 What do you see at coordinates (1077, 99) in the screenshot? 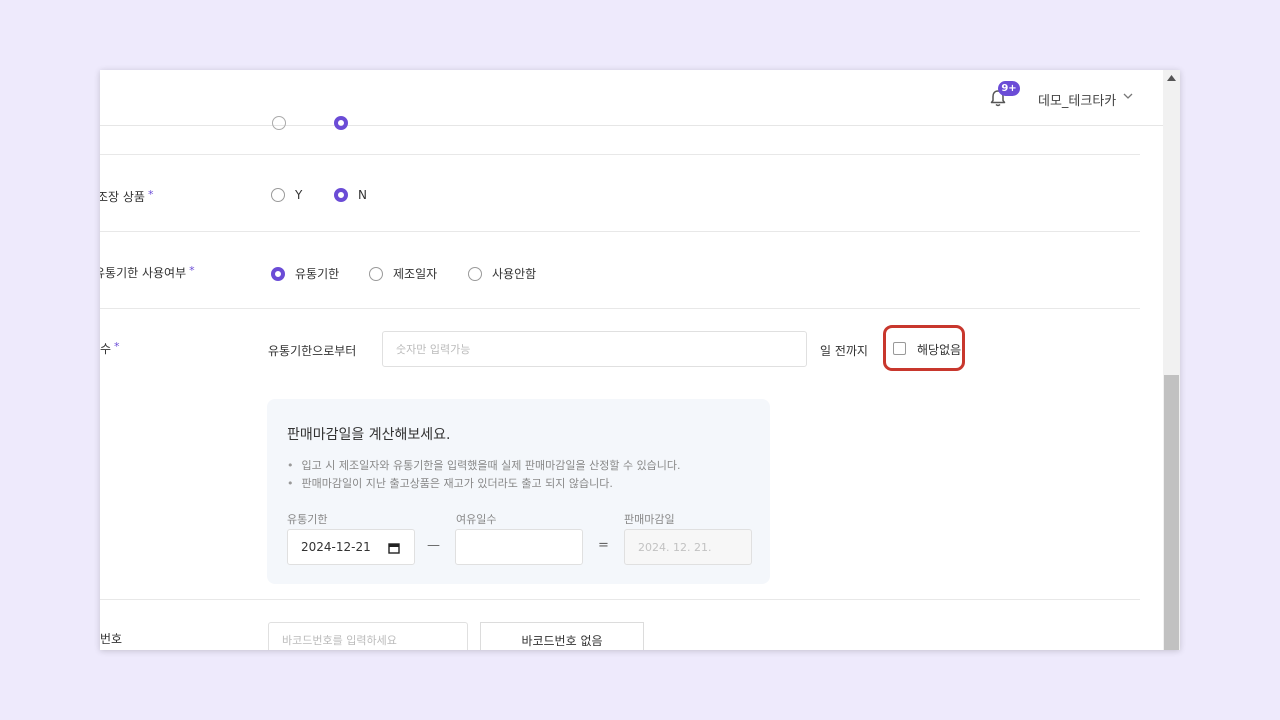
I see `user-menu: 데모_테크타카` at bounding box center [1077, 99].